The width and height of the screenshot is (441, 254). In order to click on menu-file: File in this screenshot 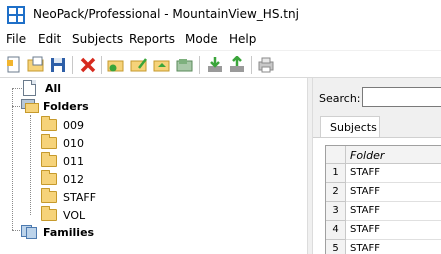, I will do `click(16, 39)`.